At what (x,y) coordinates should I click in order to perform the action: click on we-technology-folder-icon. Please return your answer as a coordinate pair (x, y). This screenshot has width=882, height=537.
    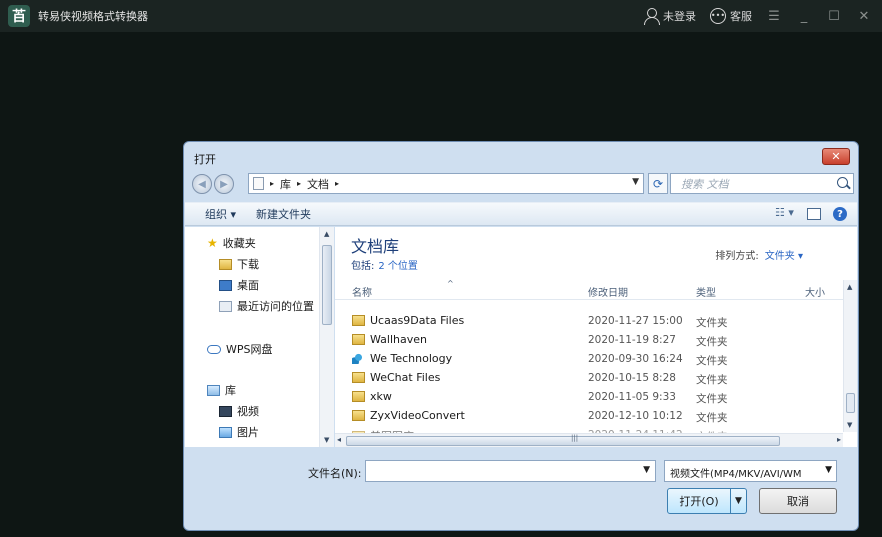
    Looking at the image, I should click on (358, 358).